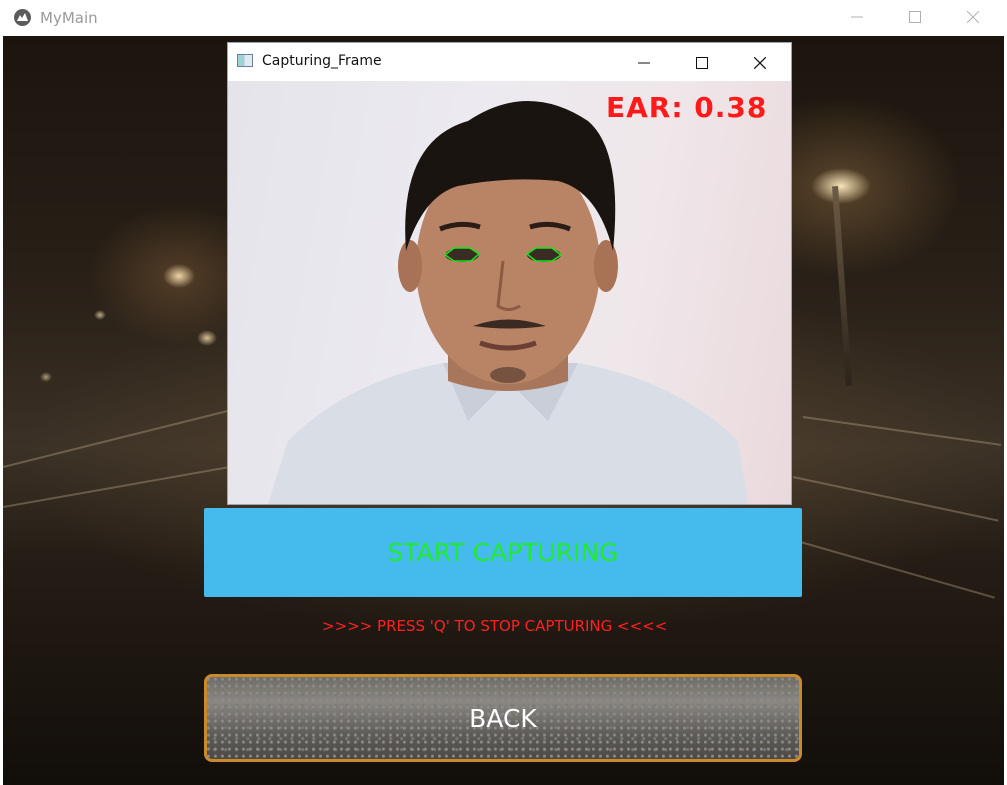  Describe the element at coordinates (245, 60) in the screenshot. I see `window-app-icon` at that location.